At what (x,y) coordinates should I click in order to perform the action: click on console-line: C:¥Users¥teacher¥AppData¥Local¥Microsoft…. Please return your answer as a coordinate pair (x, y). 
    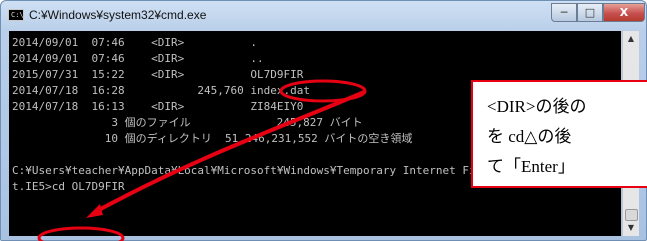
    Looking at the image, I should click on (280, 170).